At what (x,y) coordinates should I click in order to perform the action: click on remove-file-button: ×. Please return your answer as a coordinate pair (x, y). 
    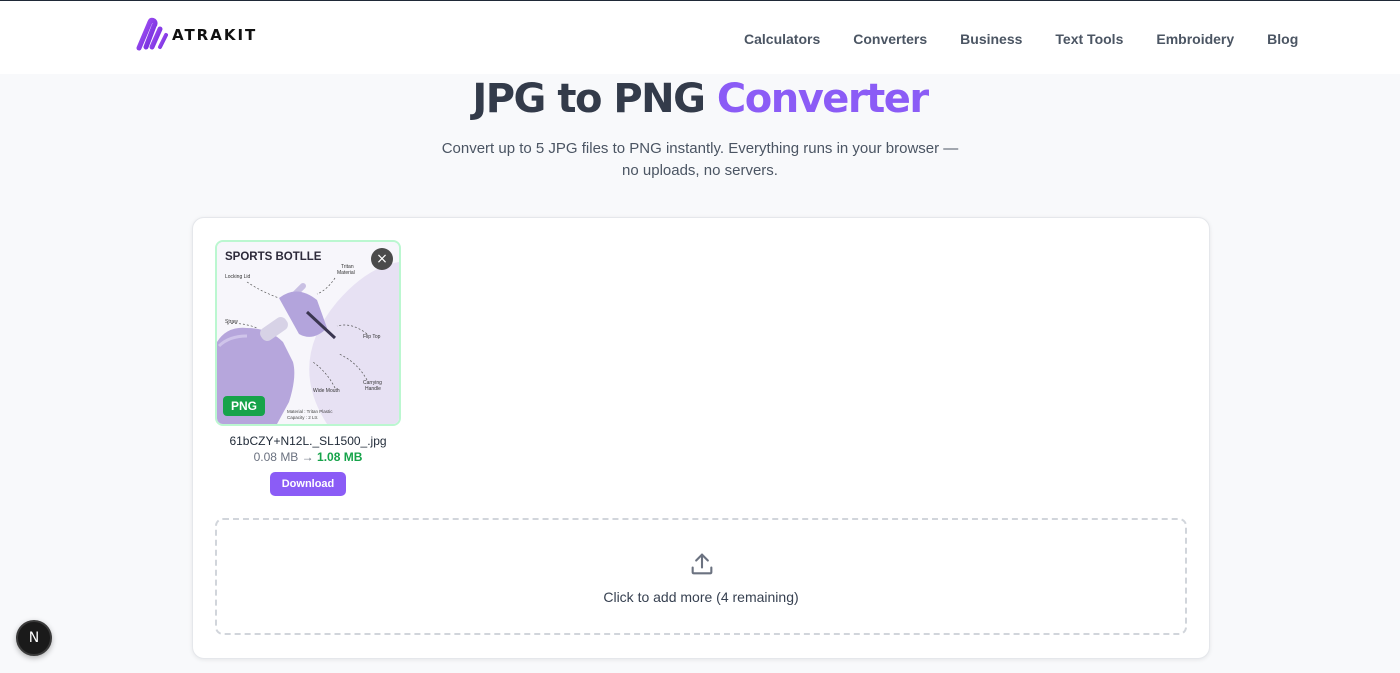
    Looking at the image, I should click on (382, 259).